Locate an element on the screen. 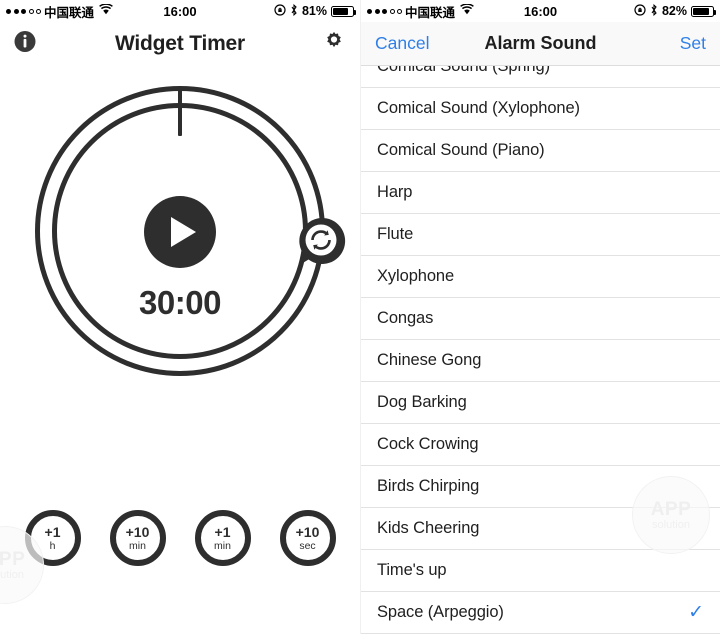  set-button: Set is located at coordinates (693, 43).